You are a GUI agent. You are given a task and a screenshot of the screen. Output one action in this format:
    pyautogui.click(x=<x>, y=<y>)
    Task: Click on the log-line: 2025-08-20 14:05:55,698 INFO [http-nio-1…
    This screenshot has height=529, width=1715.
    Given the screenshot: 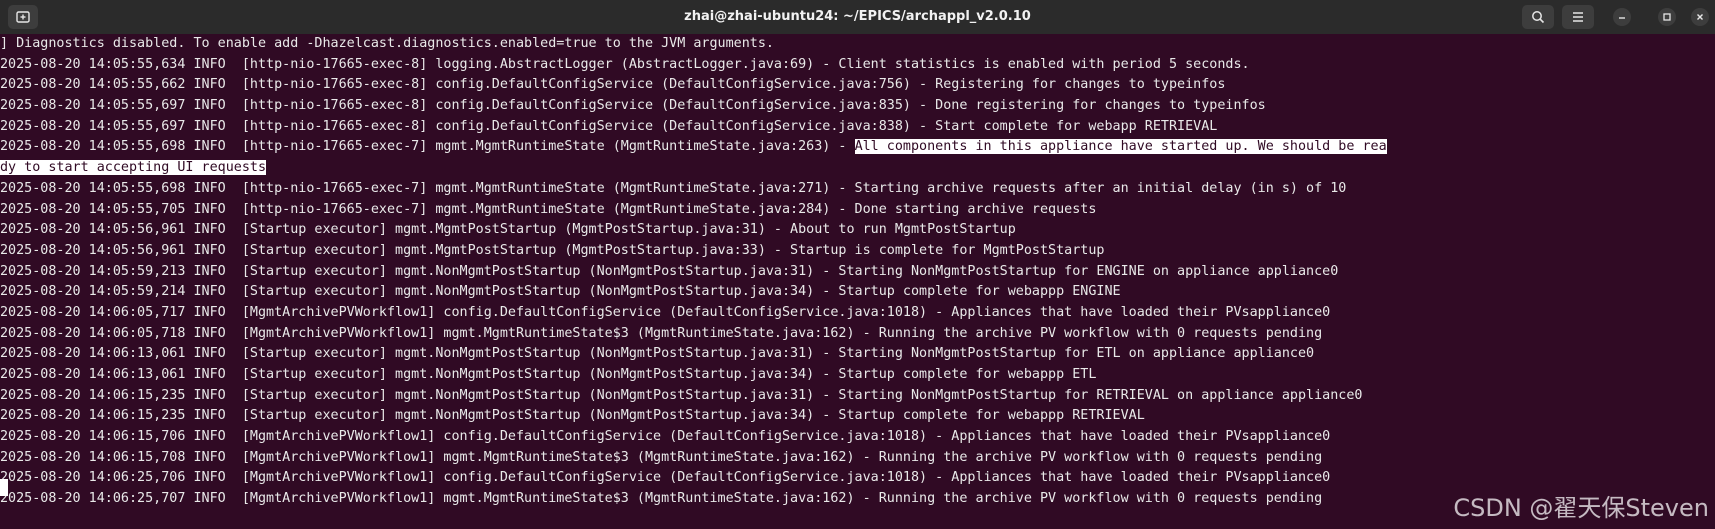 What is the action you would take?
    pyautogui.click(x=673, y=188)
    